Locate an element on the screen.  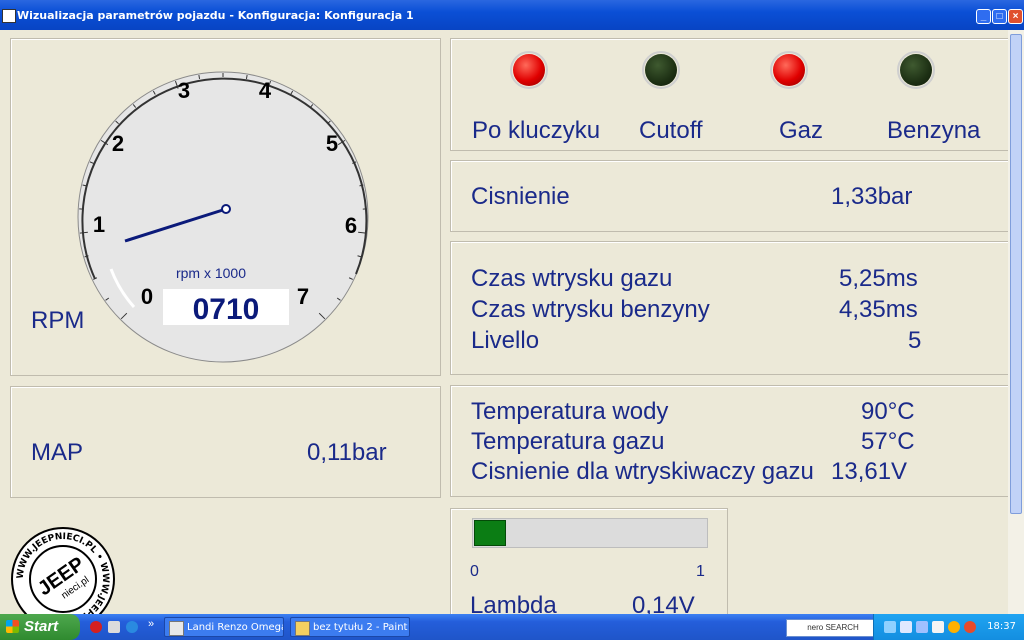
indicator-label-gaz: Gaz is located at coordinates (801, 130).